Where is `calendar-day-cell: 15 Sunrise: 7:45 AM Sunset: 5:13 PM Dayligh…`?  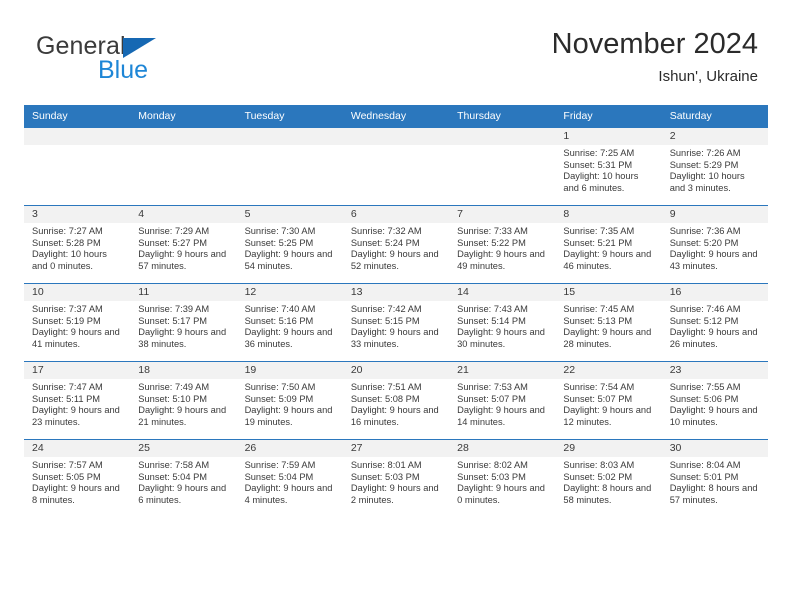
calendar-day-cell: 15 Sunrise: 7:45 AM Sunset: 5:13 PM Dayligh… is located at coordinates (608, 322).